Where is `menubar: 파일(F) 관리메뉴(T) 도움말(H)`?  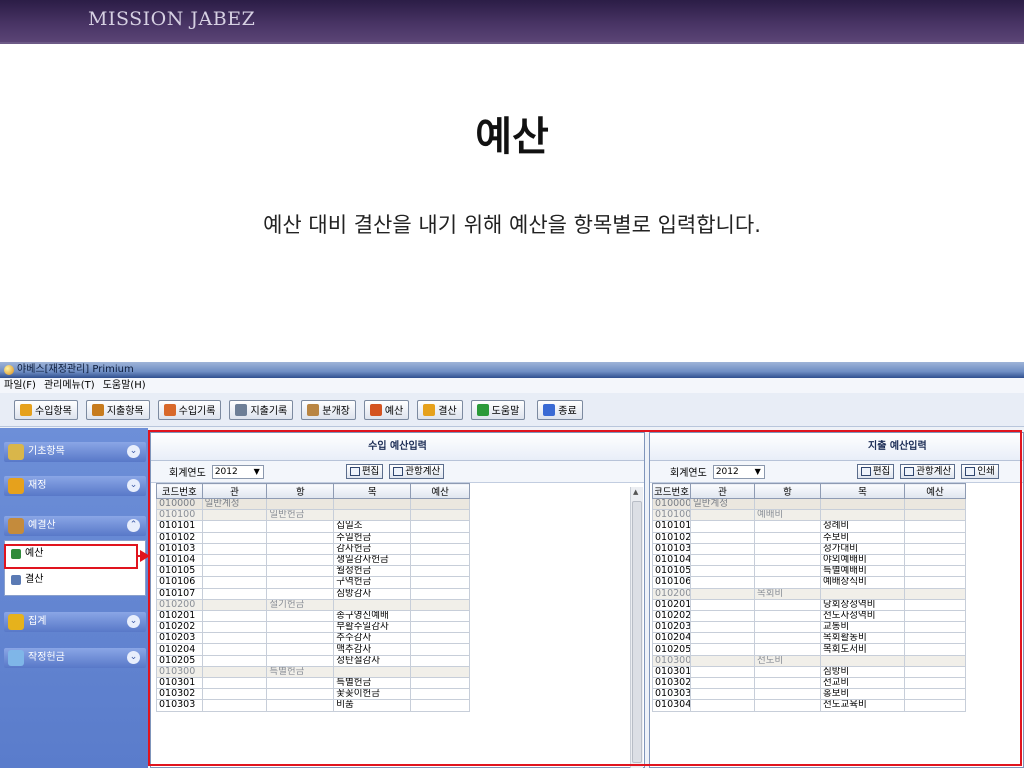
menubar: 파일(F) 관리메뉴(T) 도움말(H) is located at coordinates (512, 385).